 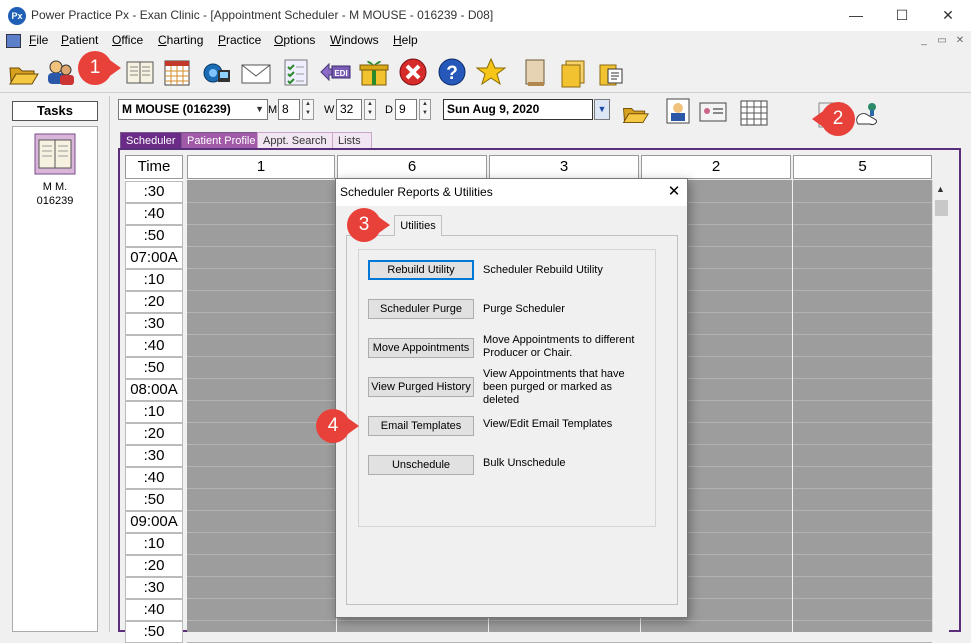 I want to click on column-header: 1, so click(x=261, y=167).